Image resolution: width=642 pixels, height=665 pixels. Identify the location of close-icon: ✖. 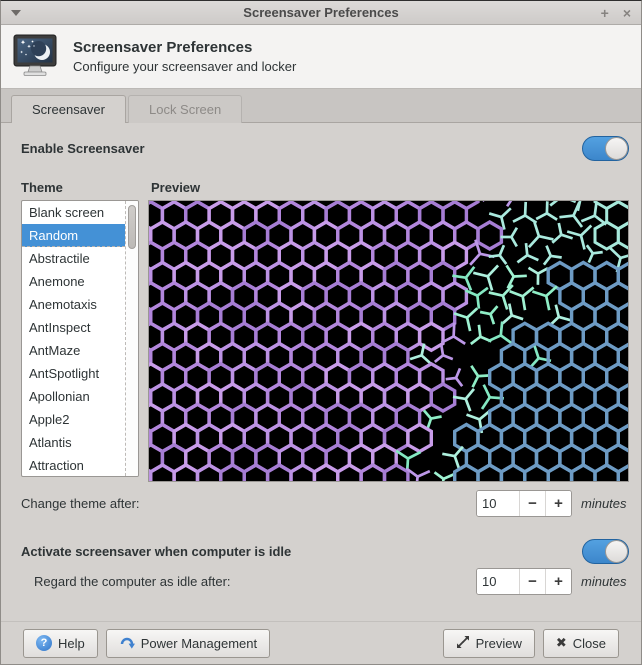
(561, 642).